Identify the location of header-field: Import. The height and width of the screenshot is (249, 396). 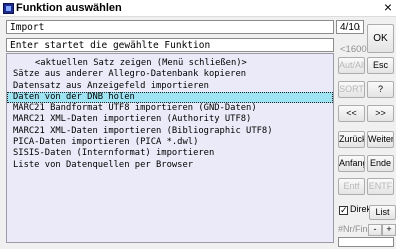
(170, 27).